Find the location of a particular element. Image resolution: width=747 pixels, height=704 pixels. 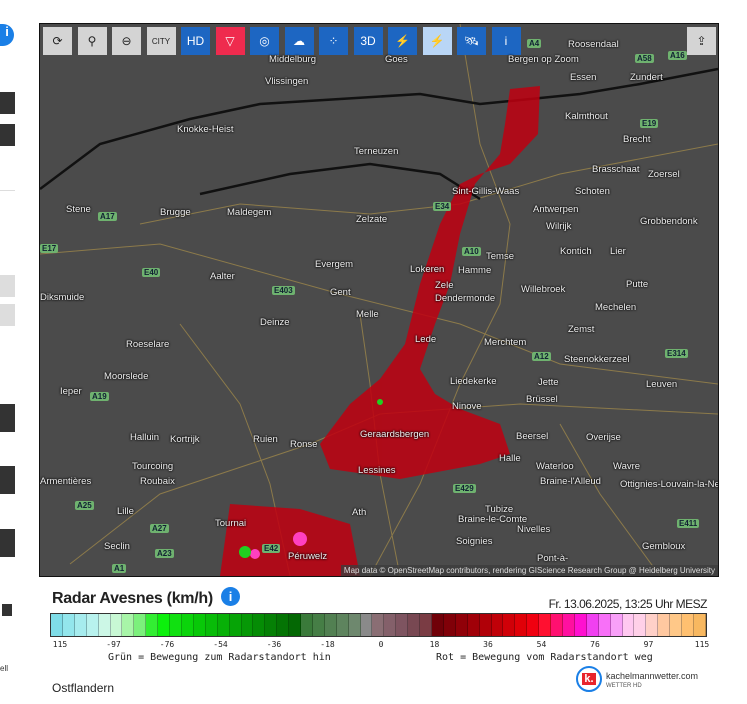

city-label: Tourcoing is located at coordinates (153, 466).